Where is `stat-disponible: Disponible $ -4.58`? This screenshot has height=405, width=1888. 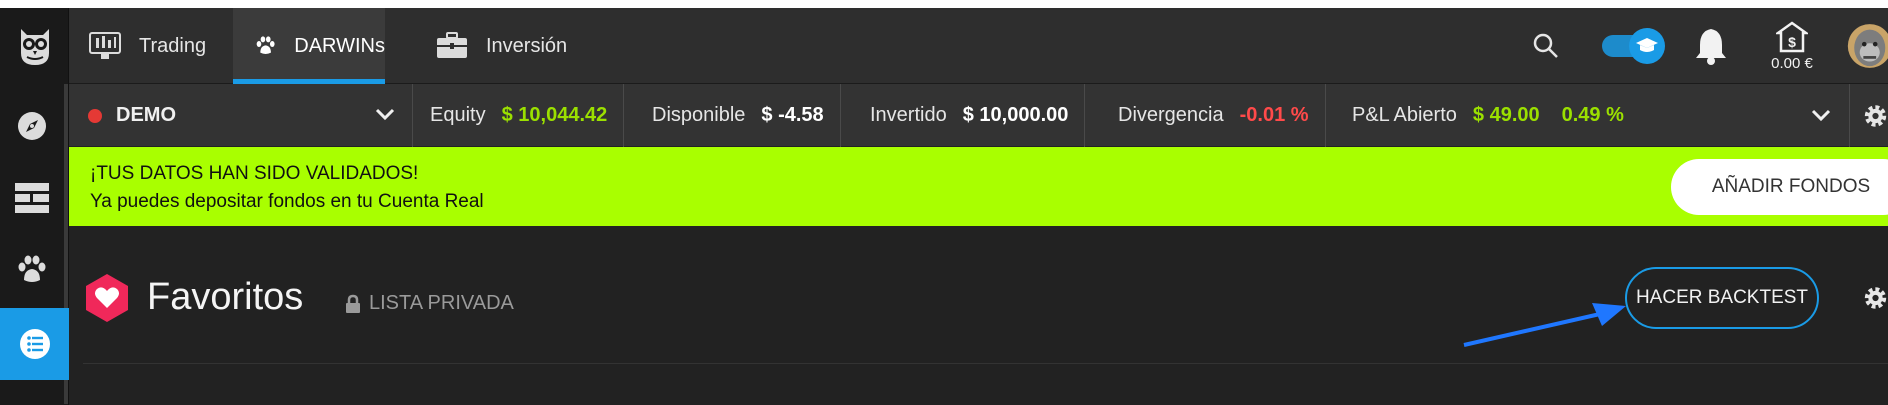
stat-disponible: Disponible $ -4.58 is located at coordinates (746, 115).